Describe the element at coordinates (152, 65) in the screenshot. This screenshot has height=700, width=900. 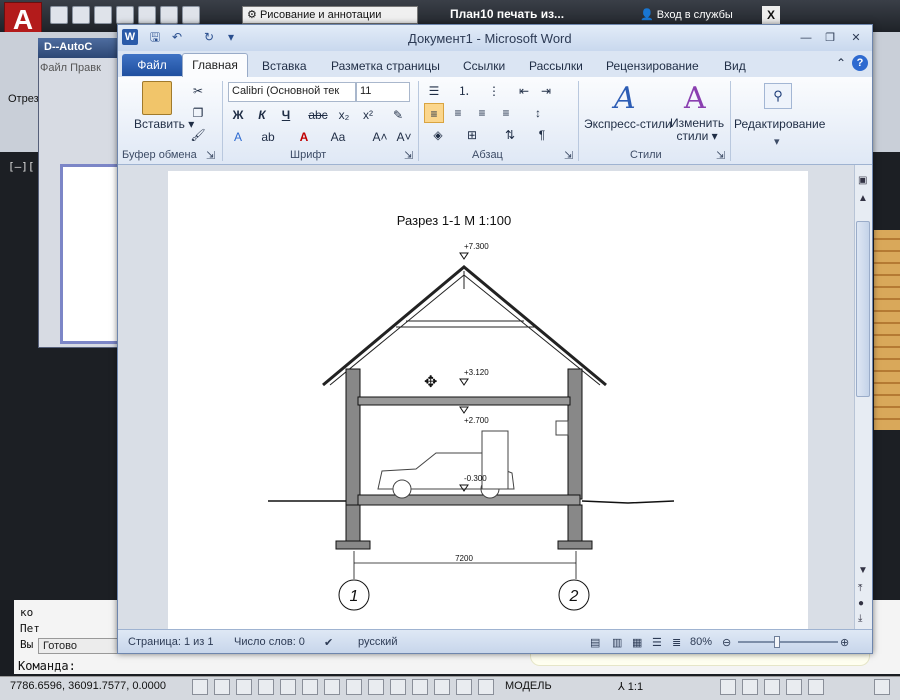
I see `tab-file: Файл` at that location.